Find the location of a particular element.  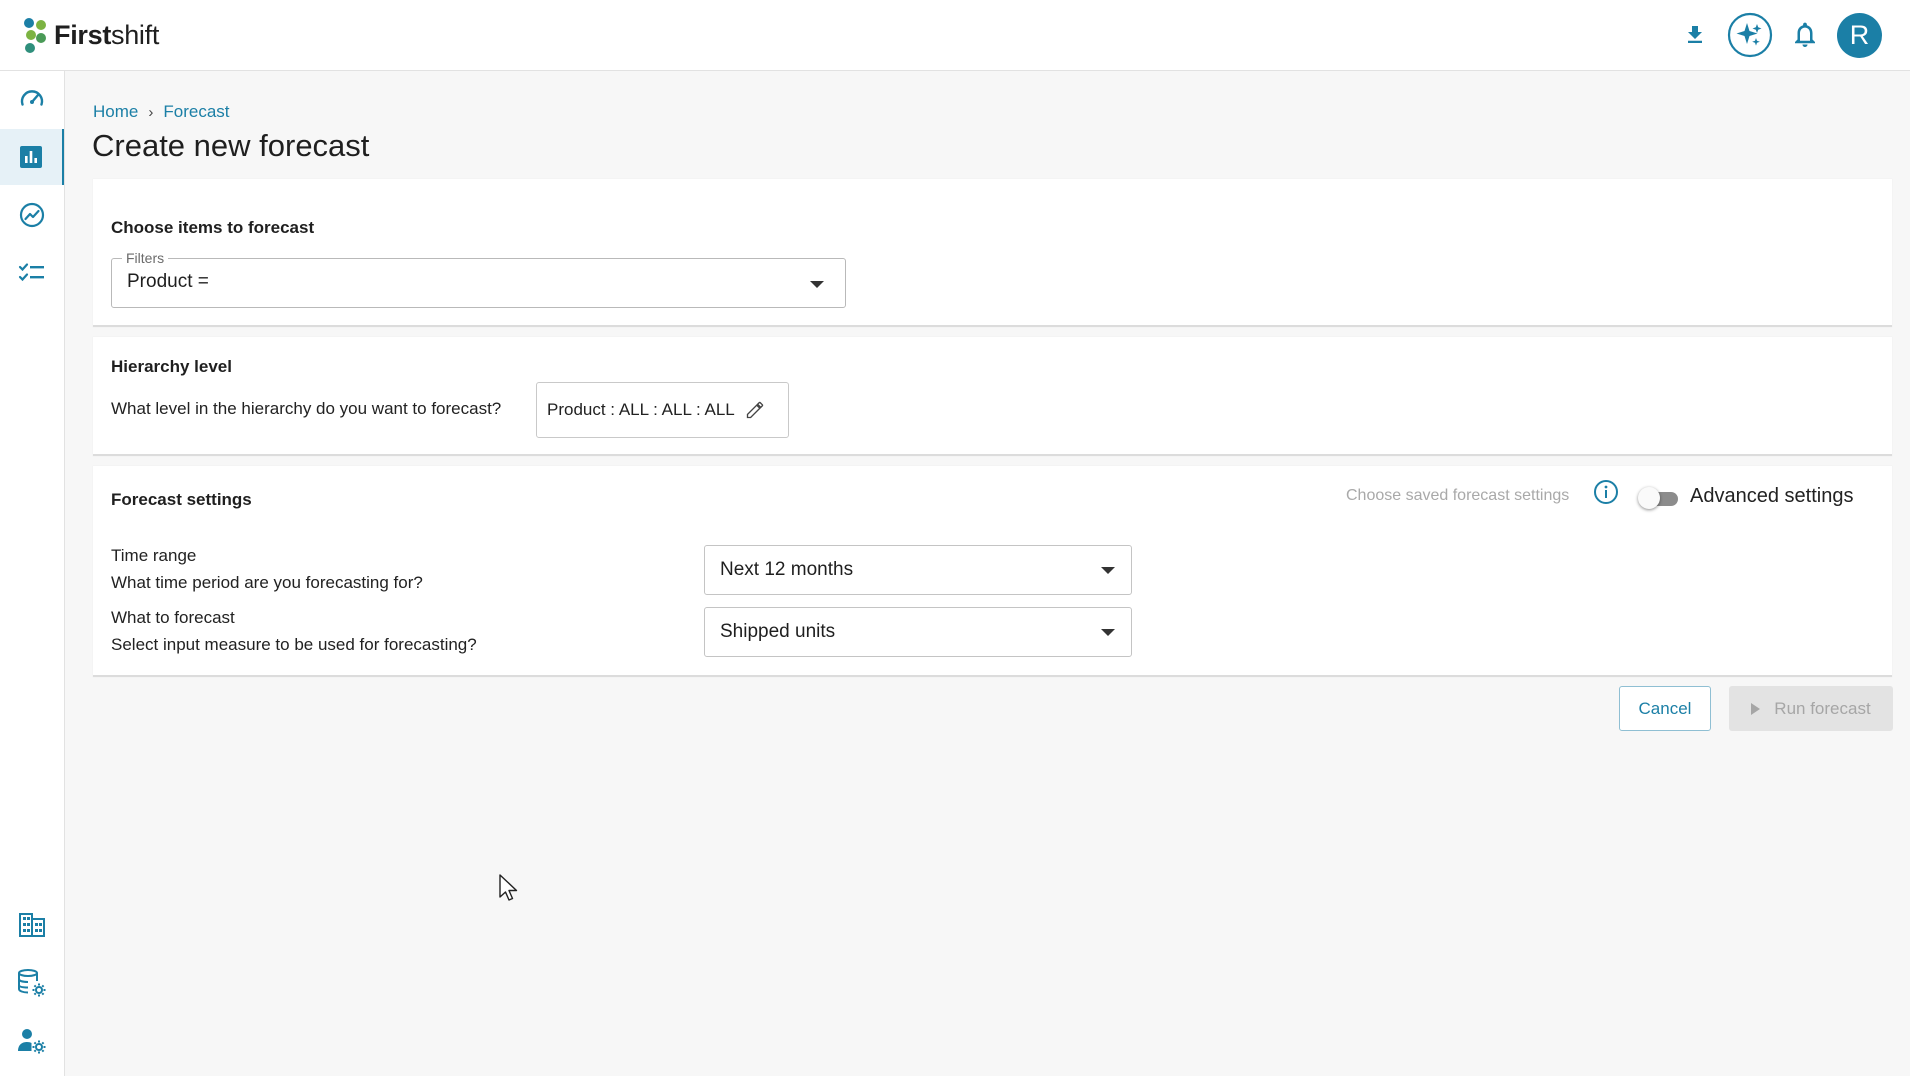

sidebar is located at coordinates (32, 573).